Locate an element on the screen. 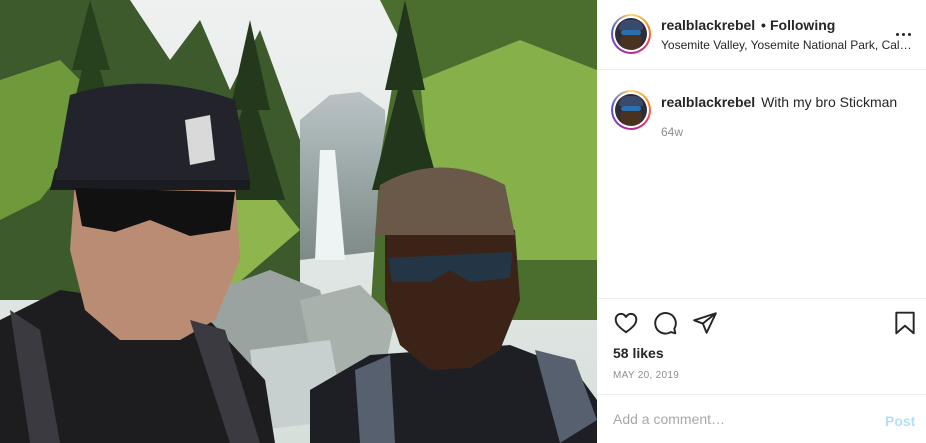 Image resolution: width=926 pixels, height=443 pixels. post-date: MAY 20, 2019 is located at coordinates (646, 375).